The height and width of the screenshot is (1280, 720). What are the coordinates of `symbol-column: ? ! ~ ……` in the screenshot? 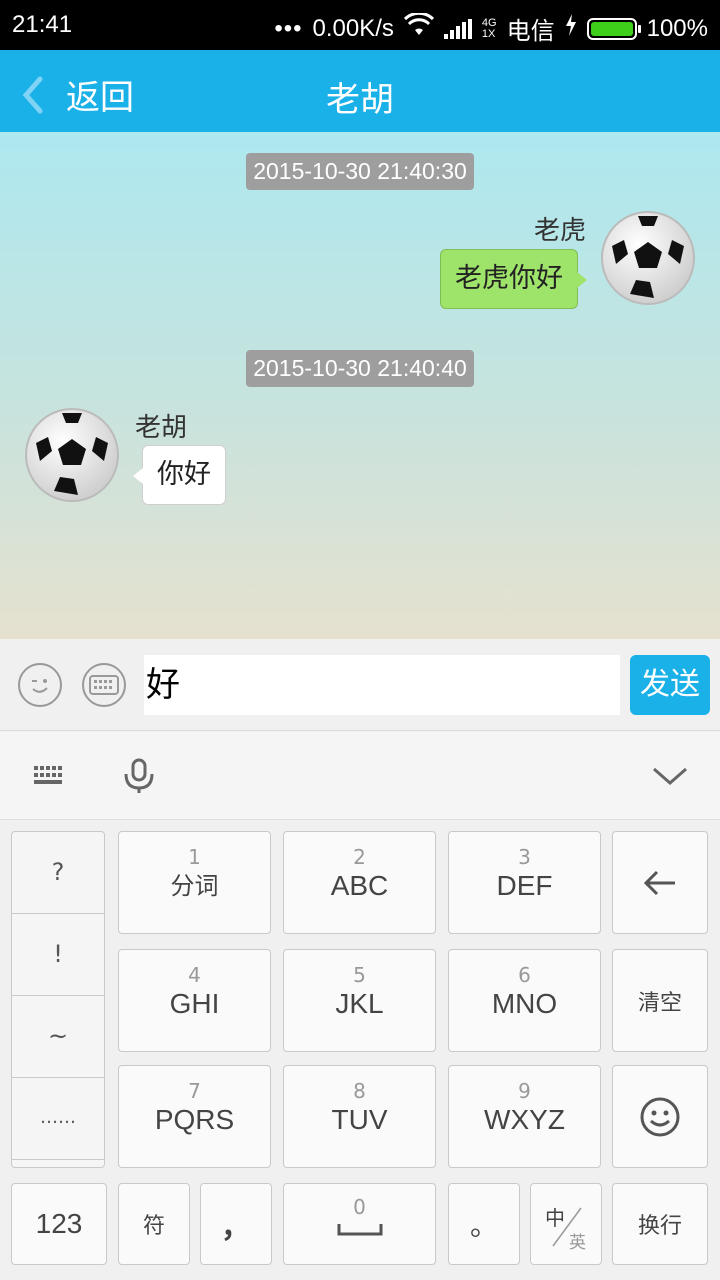 It's located at (58, 999).